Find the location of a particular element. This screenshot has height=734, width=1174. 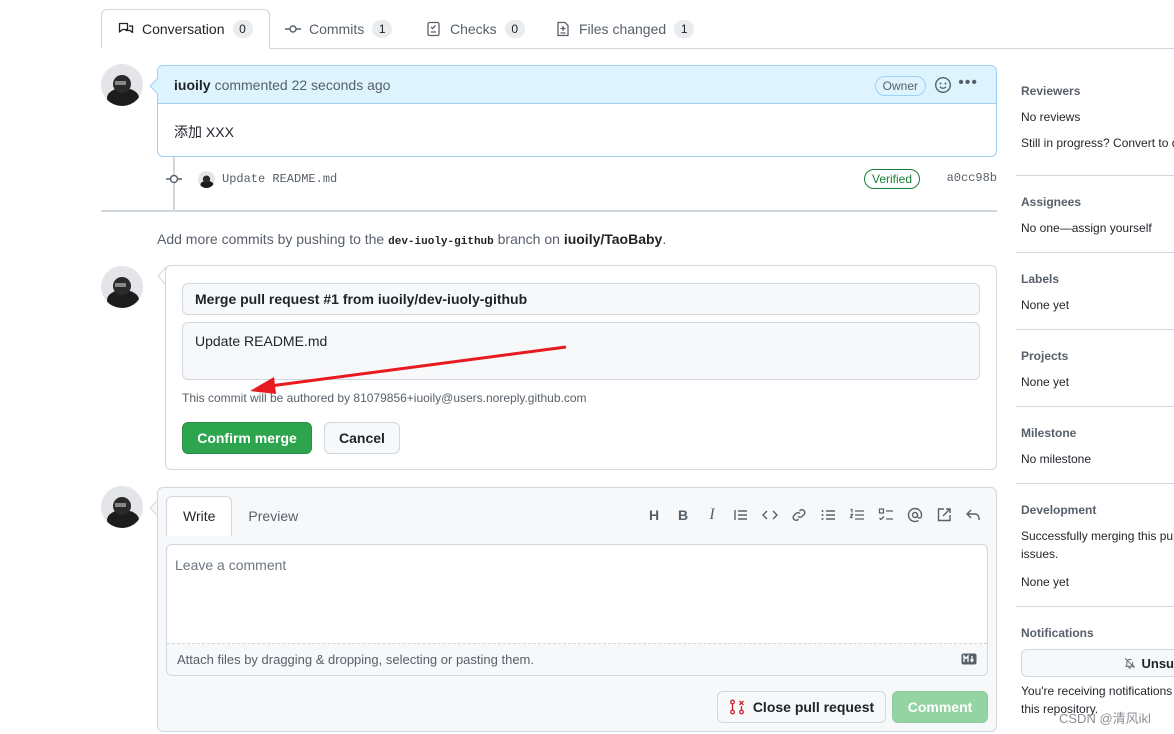

tab-label: Conversation is located at coordinates (183, 29).